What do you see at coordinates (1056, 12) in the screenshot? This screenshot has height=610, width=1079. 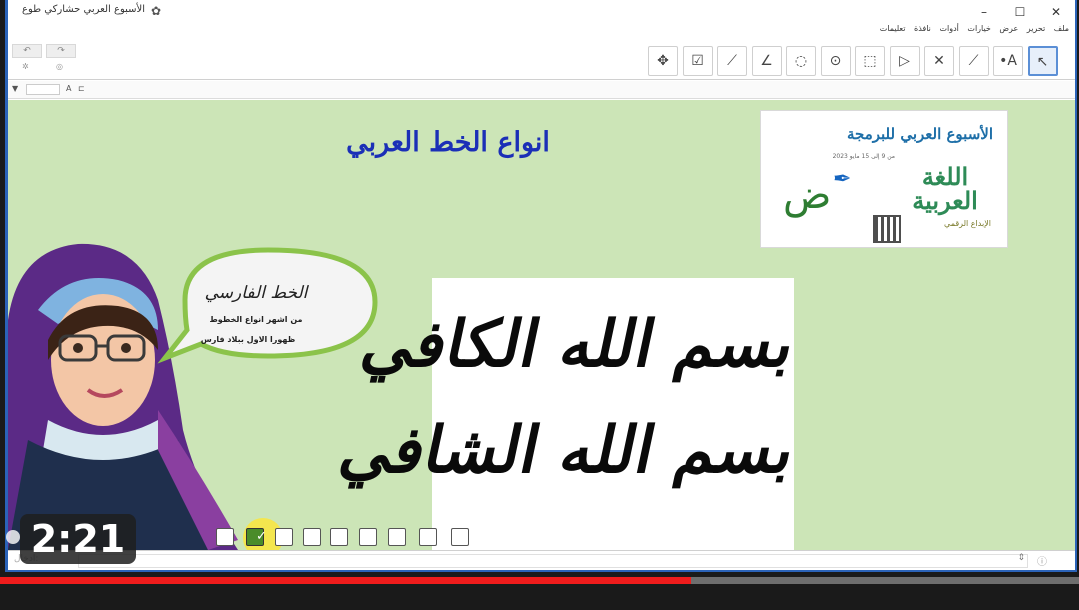 I see `close-icon: ✕` at bounding box center [1056, 12].